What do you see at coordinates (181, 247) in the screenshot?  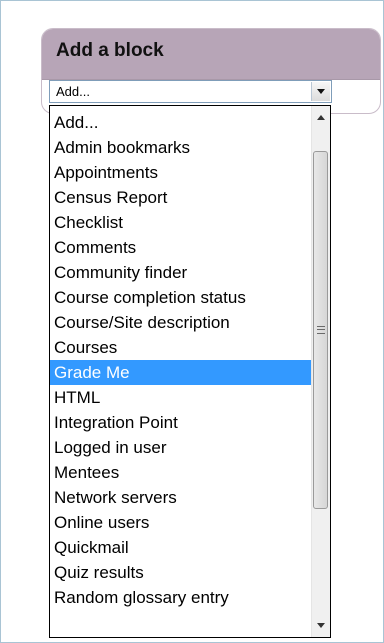 I see `dropdown-option: Comments` at bounding box center [181, 247].